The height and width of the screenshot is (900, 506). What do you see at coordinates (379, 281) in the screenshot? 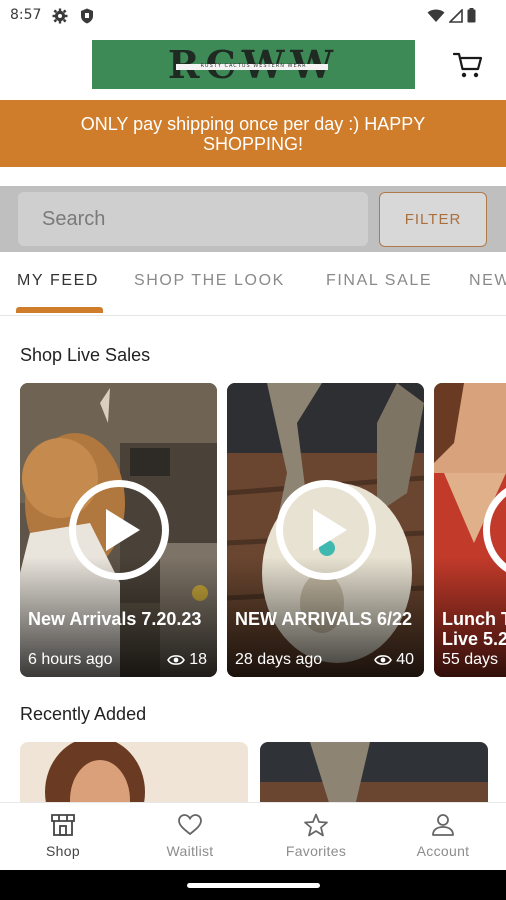
I see `tab-final-sale: FINAL SALE` at bounding box center [379, 281].